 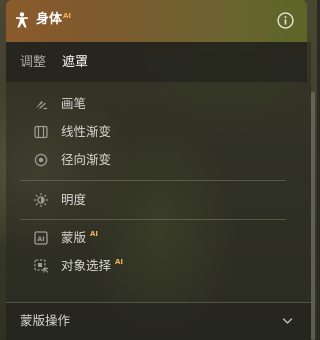 I want to click on svg-text: AI, so click(x=40, y=239).